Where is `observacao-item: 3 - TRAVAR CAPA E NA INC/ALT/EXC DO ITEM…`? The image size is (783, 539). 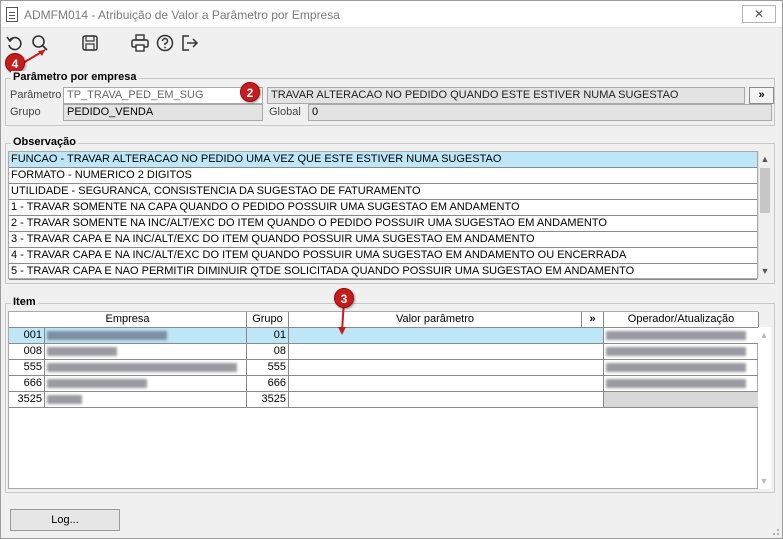
observacao-item: 3 - TRAVAR CAPA E NA INC/ALT/EXC DO ITEM… is located at coordinates (383, 240).